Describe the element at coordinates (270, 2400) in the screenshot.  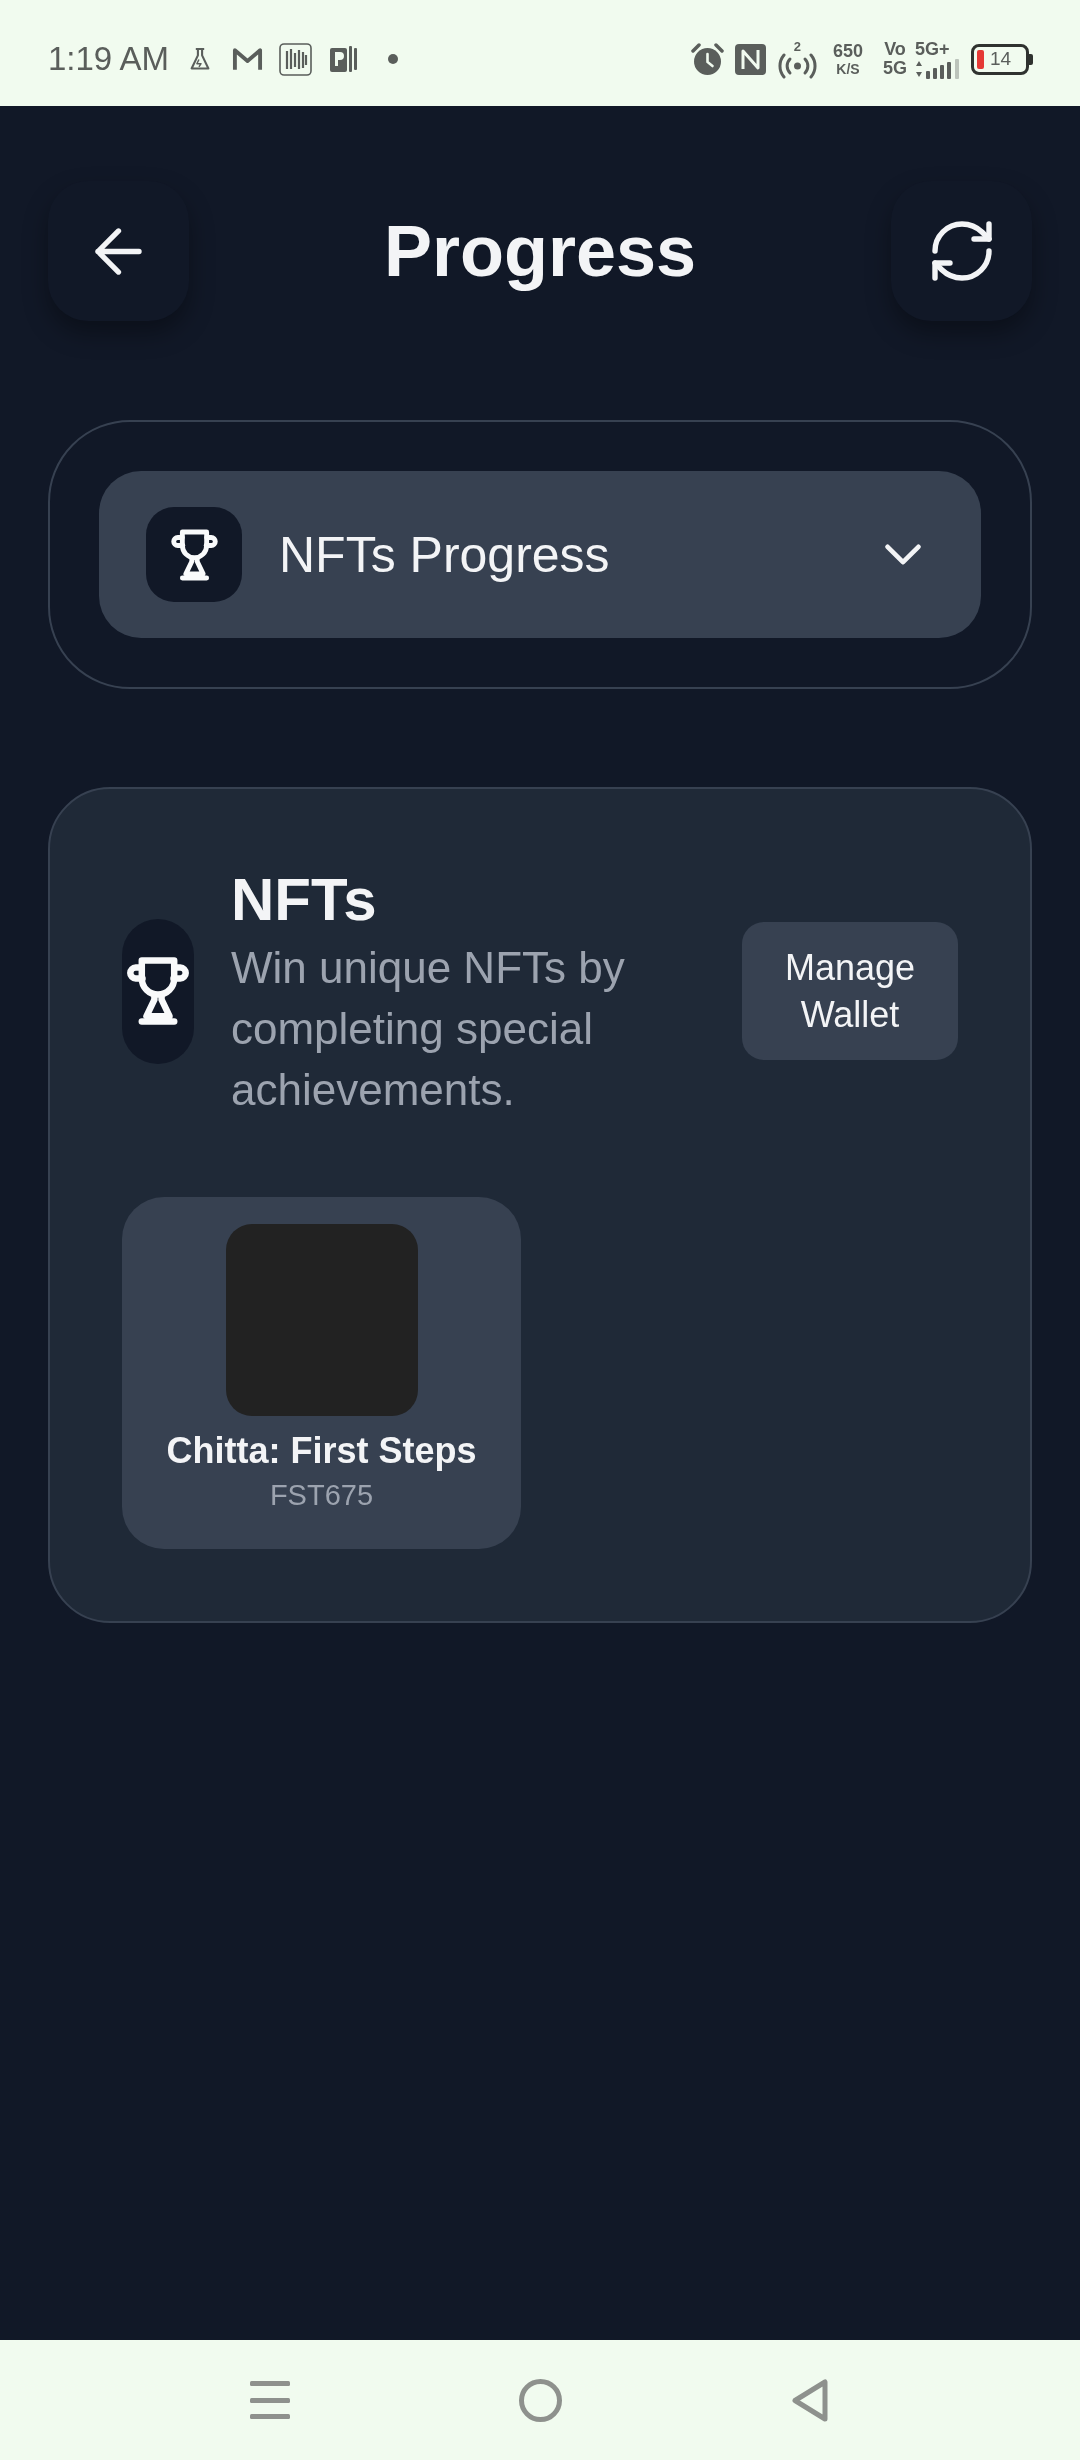
I see `menu-icon` at that location.